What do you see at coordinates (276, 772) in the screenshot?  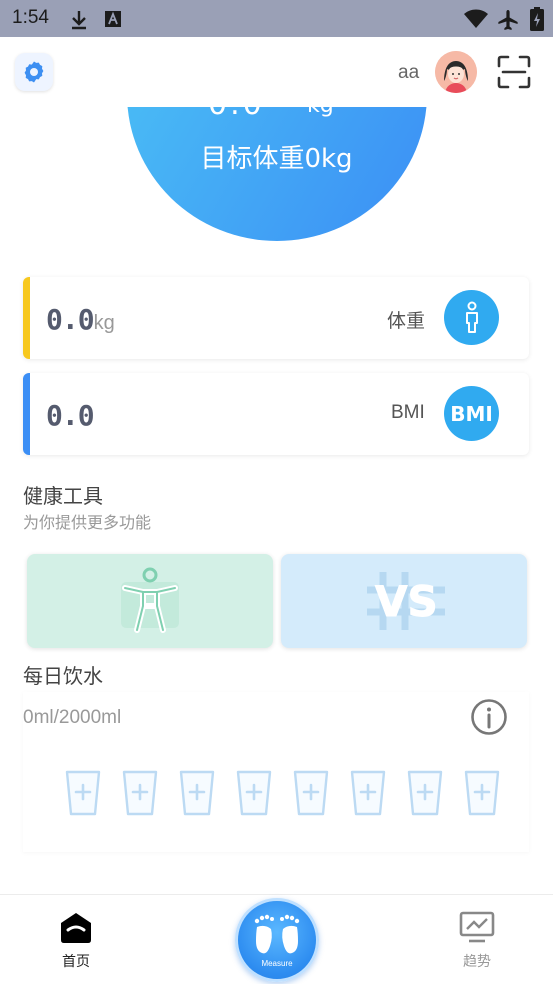 I see `daily-water-panel: 0ml/2000ml` at bounding box center [276, 772].